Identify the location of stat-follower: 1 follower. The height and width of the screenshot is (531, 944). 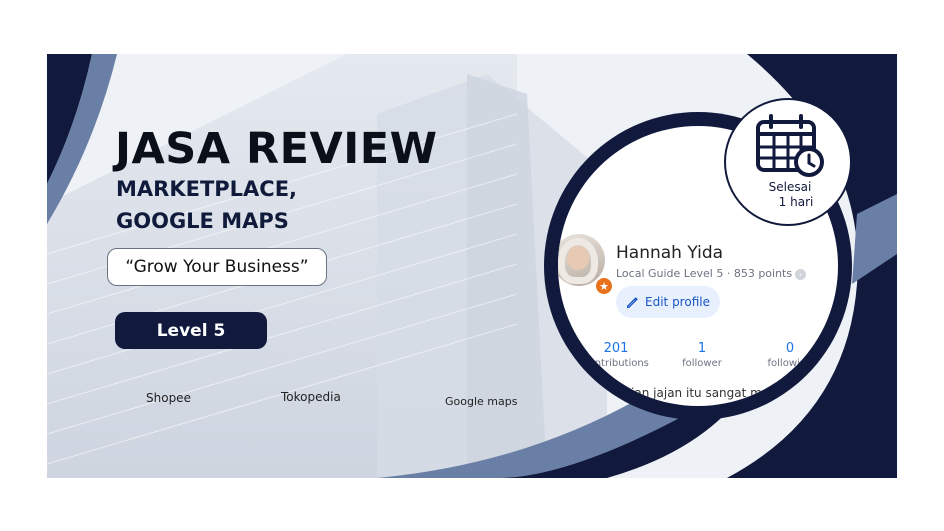
(702, 355).